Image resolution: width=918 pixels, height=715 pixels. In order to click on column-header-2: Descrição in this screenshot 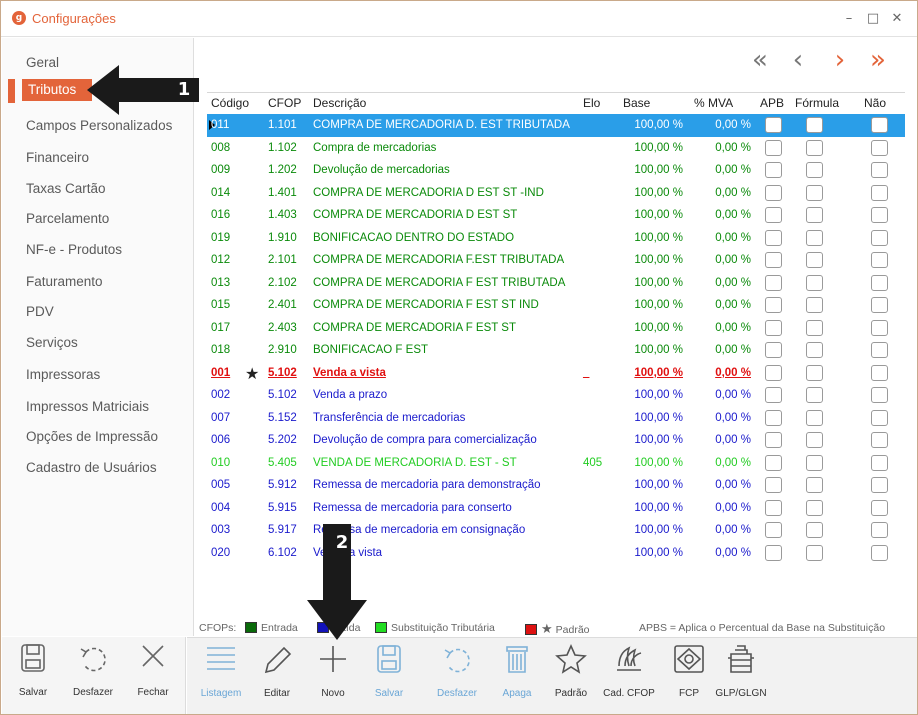, I will do `click(339, 103)`.